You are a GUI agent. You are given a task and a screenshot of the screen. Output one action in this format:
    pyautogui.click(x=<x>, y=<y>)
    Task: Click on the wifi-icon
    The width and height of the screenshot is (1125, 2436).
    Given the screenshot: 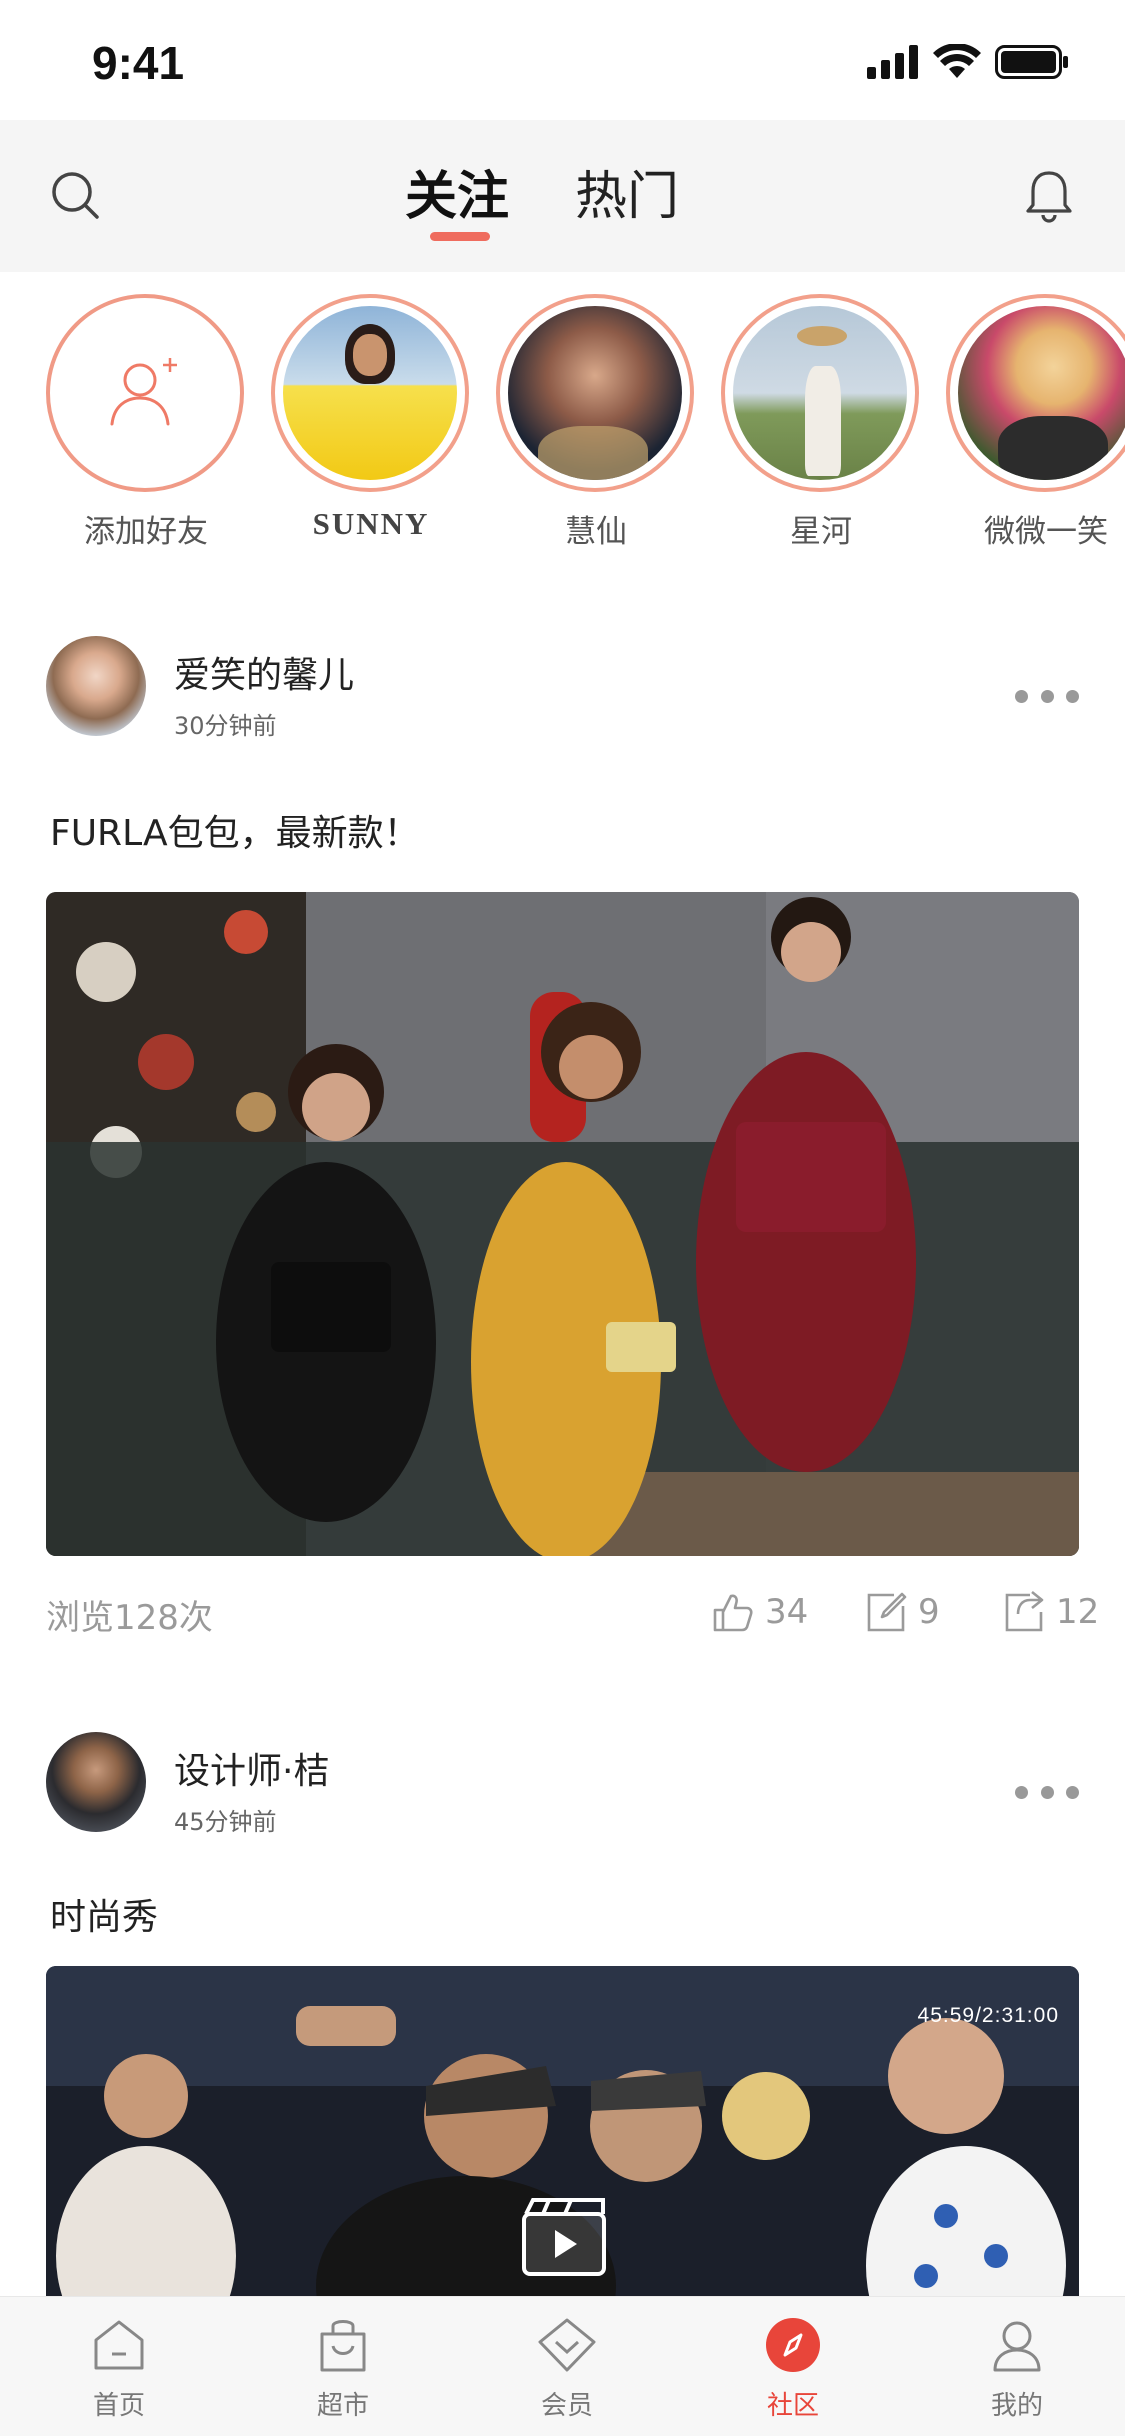 What is the action you would take?
    pyautogui.click(x=957, y=61)
    